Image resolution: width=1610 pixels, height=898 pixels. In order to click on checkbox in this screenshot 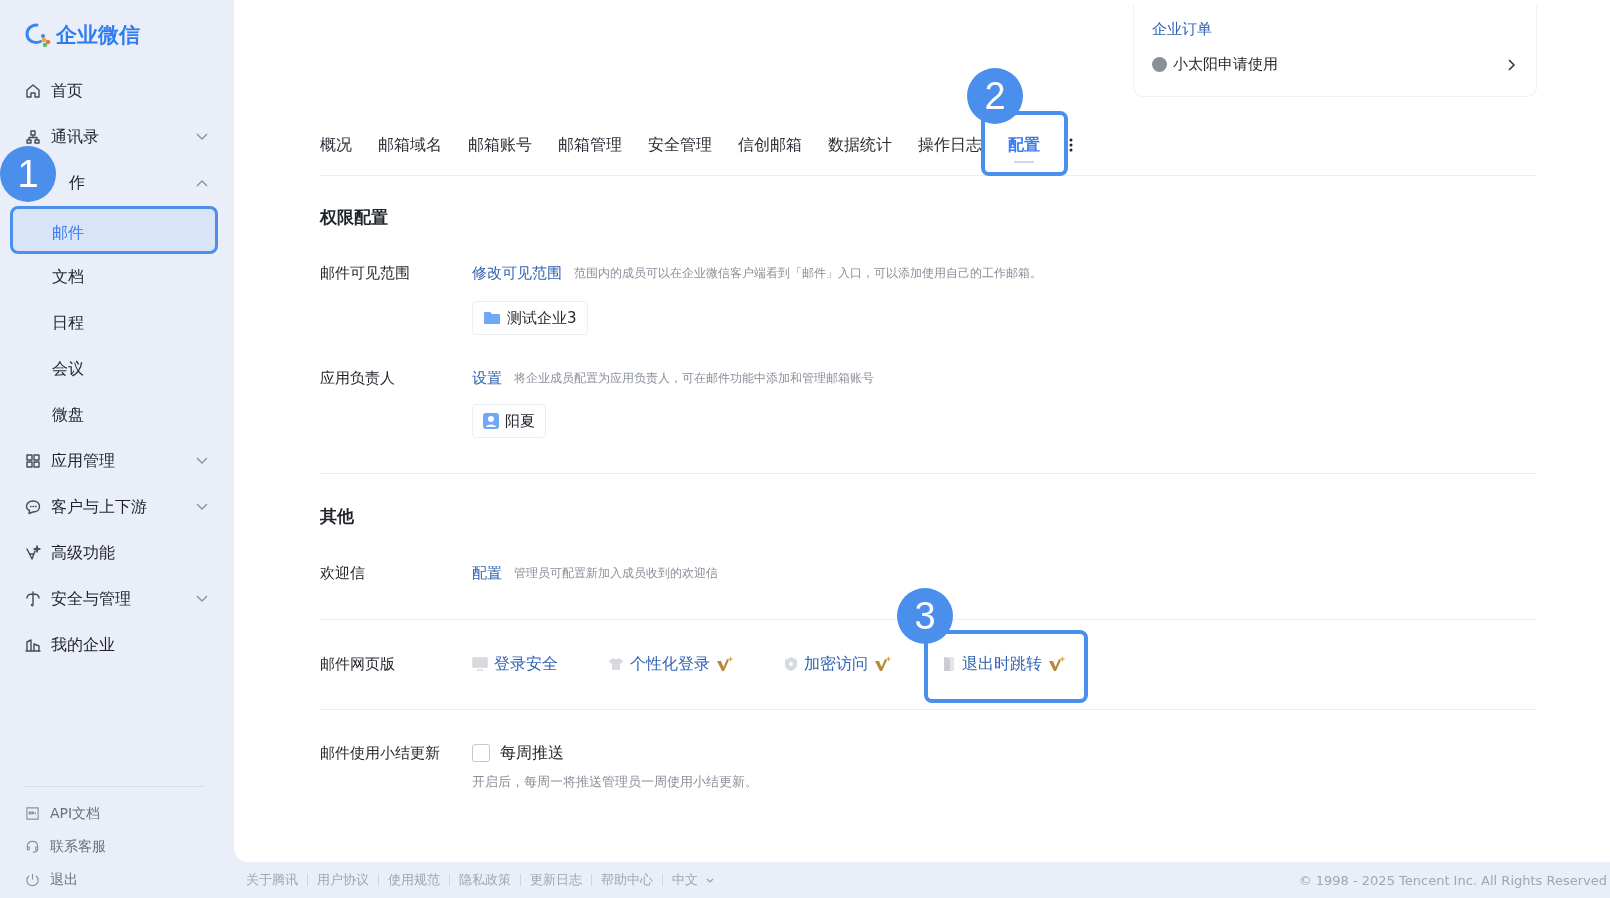, I will do `click(481, 753)`.